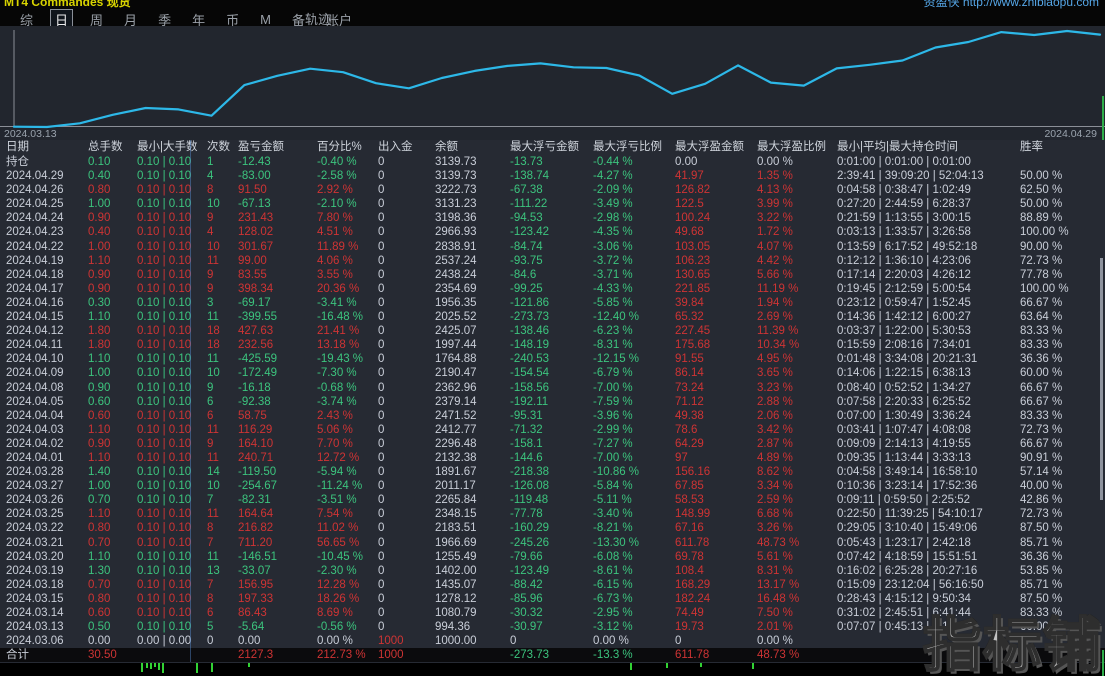 This screenshot has height=676, width=1105. What do you see at coordinates (1101, 379) in the screenshot?
I see `vertical-scrollbar-thumb` at bounding box center [1101, 379].